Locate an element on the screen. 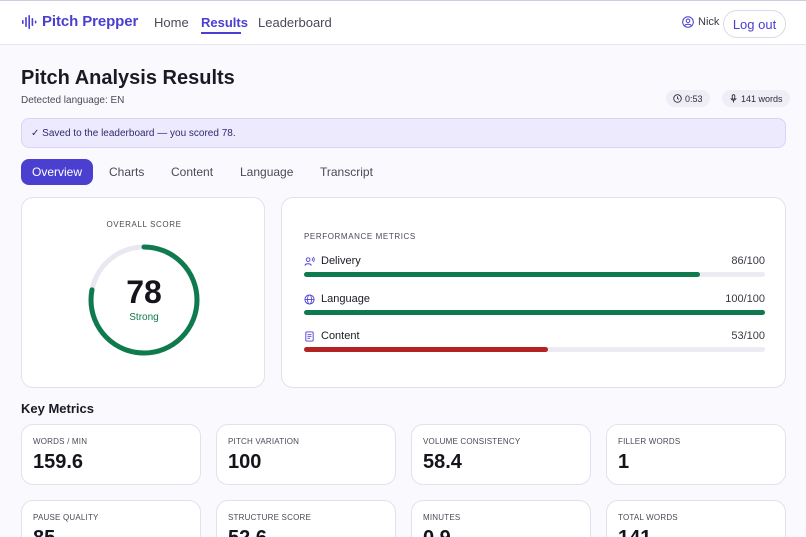  logout-button: Log out is located at coordinates (754, 24).